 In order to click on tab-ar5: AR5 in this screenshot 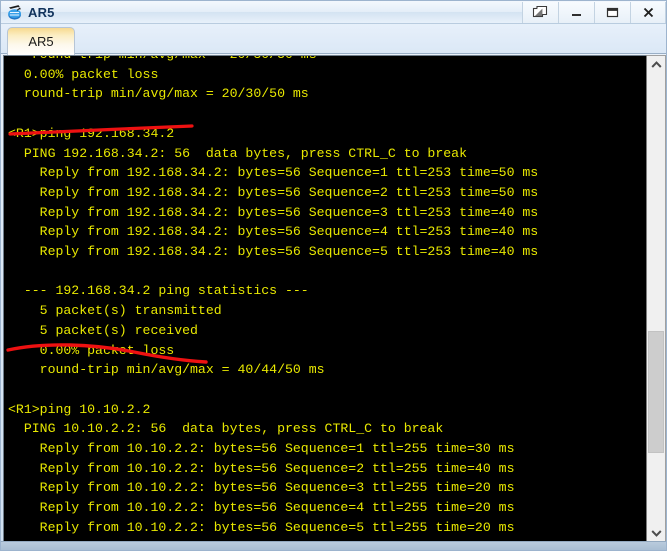, I will do `click(41, 41)`.